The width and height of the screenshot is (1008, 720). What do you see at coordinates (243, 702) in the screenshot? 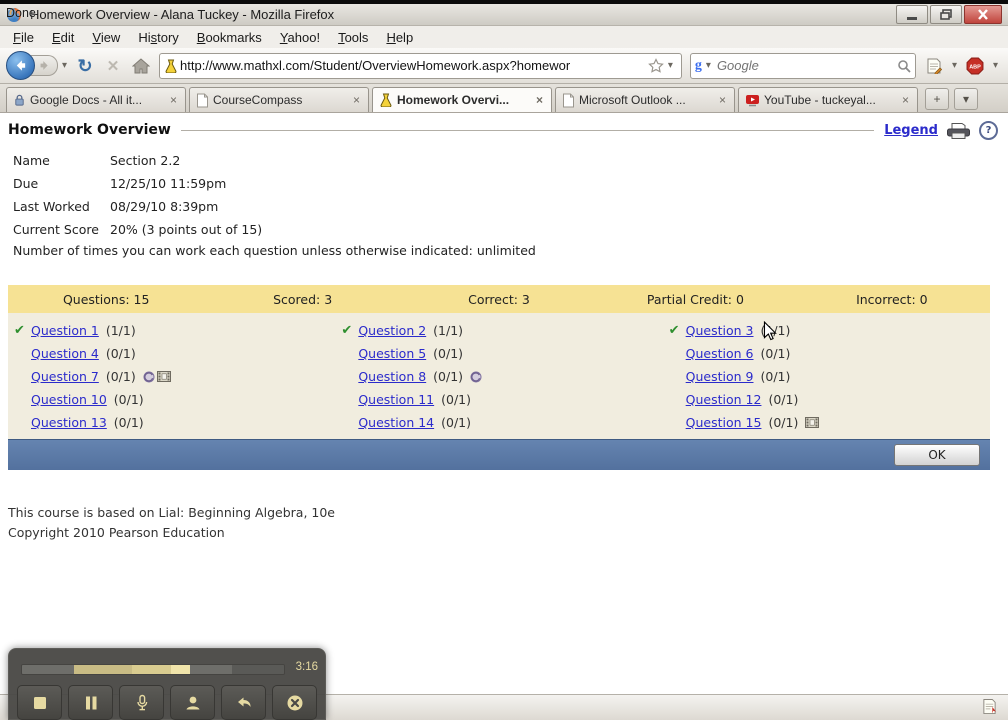
I see `undo-button` at bounding box center [243, 702].